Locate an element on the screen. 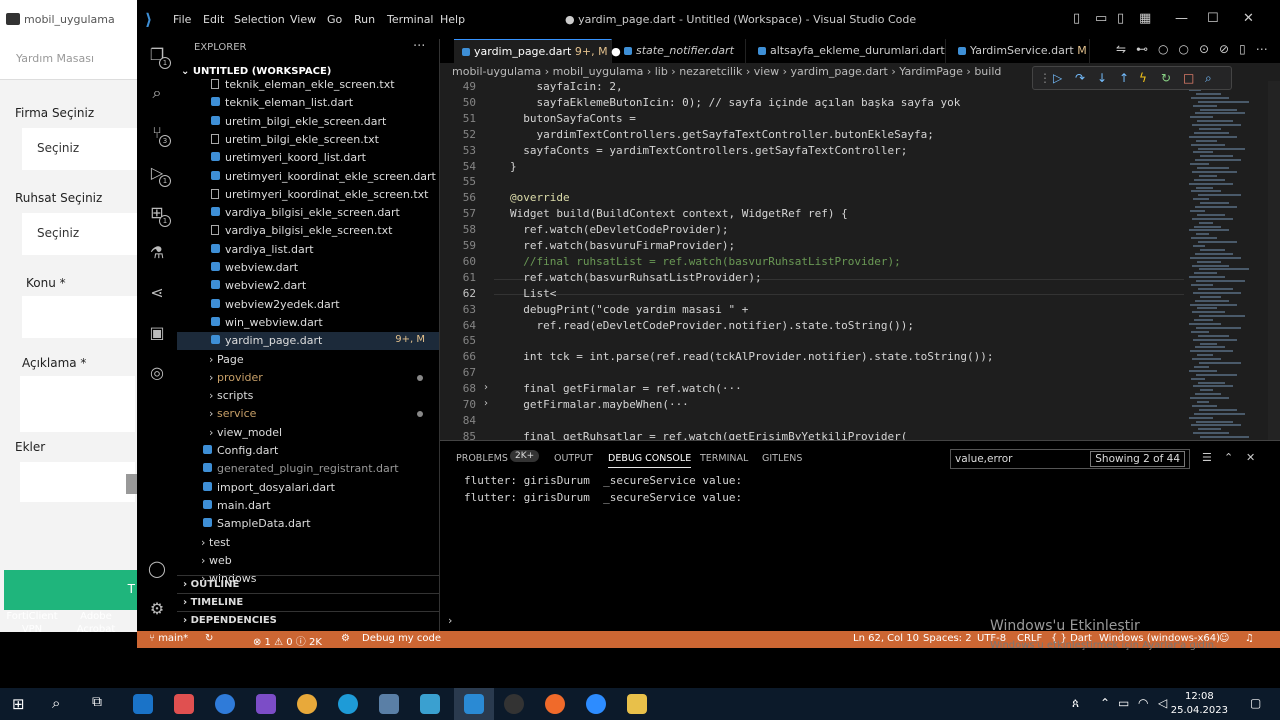  menu-help: Help is located at coordinates (452, 19).